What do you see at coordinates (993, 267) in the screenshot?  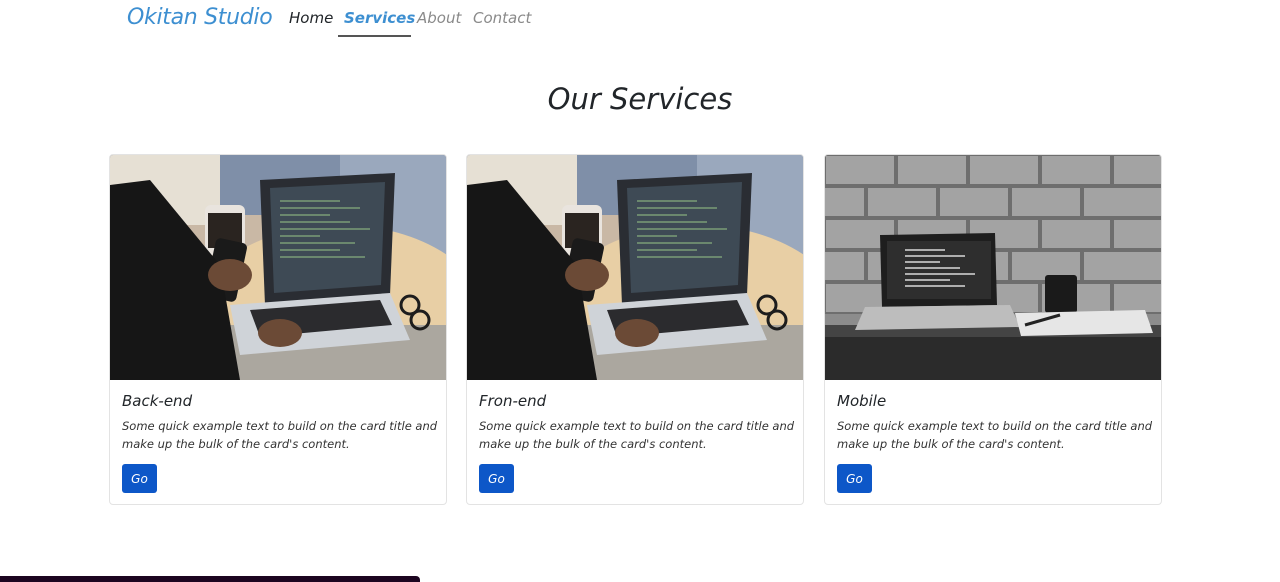 I see `card-image-brick-wall-laptop-photo` at bounding box center [993, 267].